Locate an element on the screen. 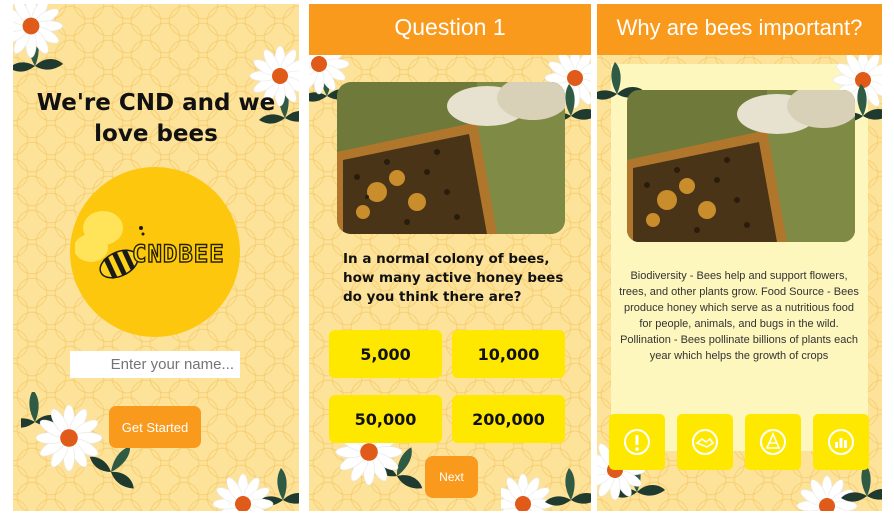 The height and width of the screenshot is (515, 894). hive-icon-button is located at coordinates (773, 442).